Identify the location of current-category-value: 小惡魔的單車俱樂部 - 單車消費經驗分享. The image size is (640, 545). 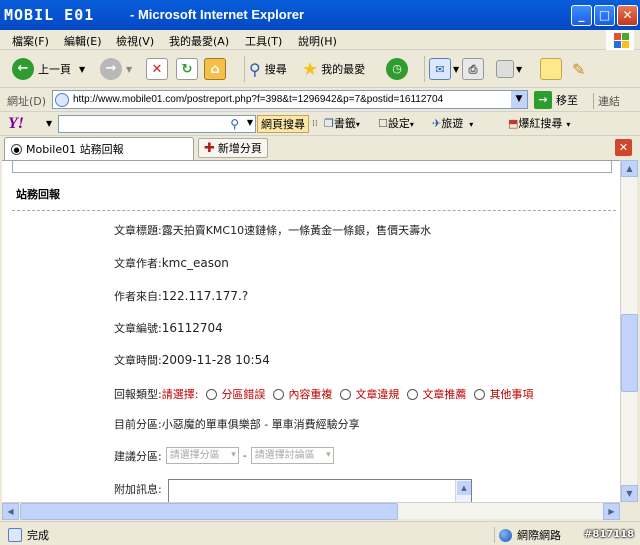
(260, 424).